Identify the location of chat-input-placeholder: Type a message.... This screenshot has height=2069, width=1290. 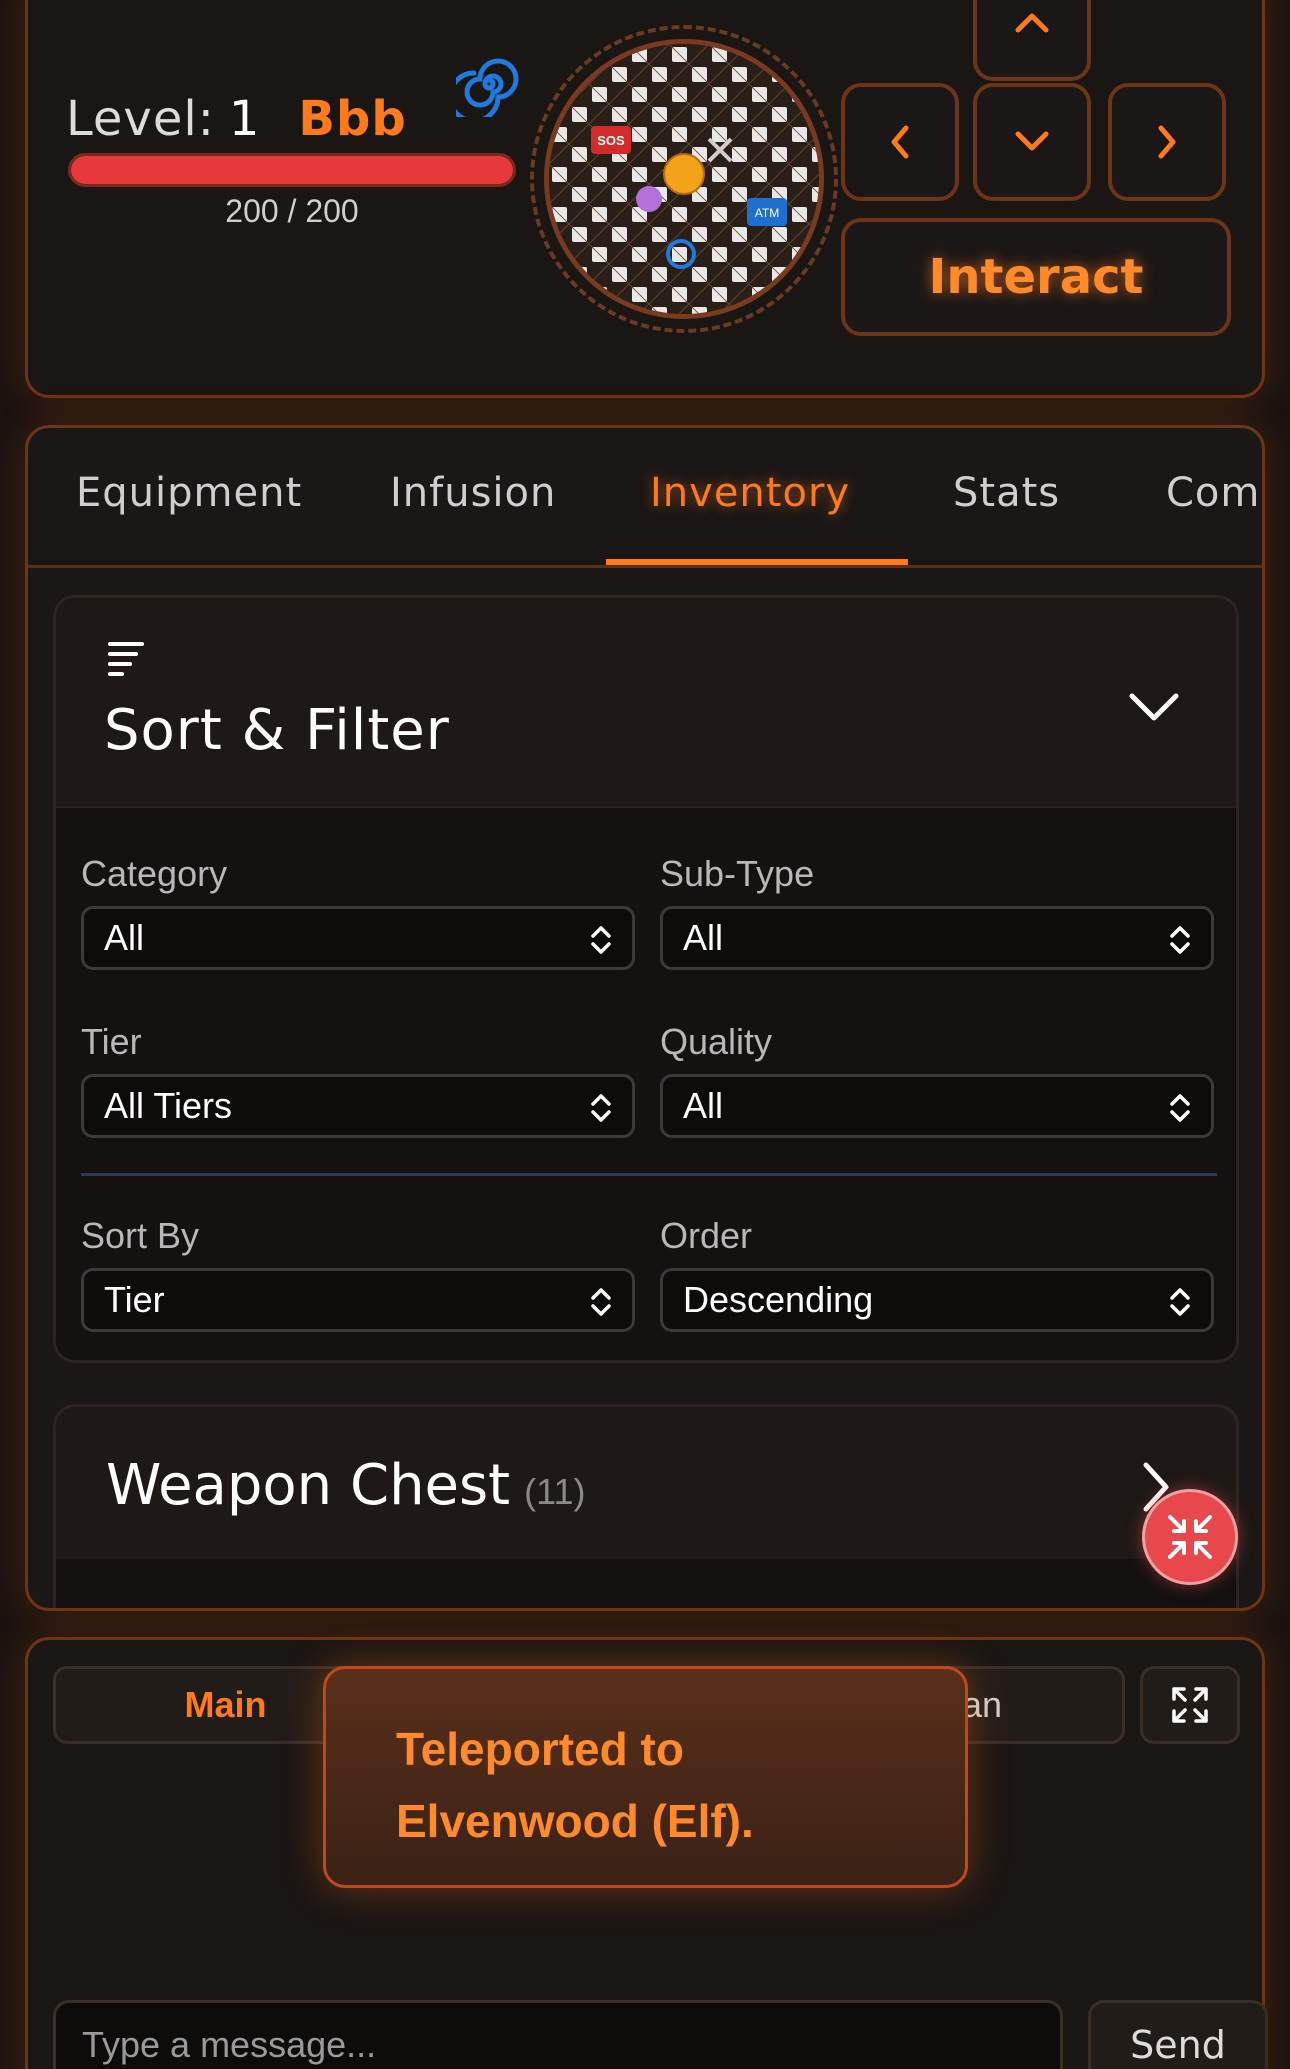
(229, 2044).